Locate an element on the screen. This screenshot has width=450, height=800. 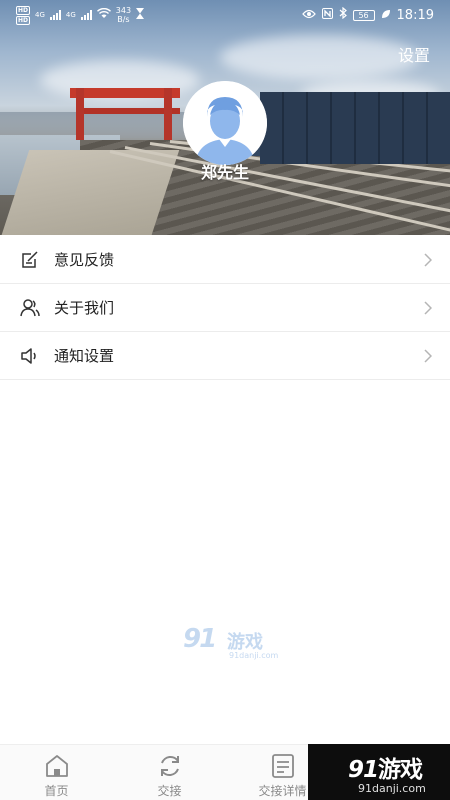
settings-link: 设置 is located at coordinates (414, 54).